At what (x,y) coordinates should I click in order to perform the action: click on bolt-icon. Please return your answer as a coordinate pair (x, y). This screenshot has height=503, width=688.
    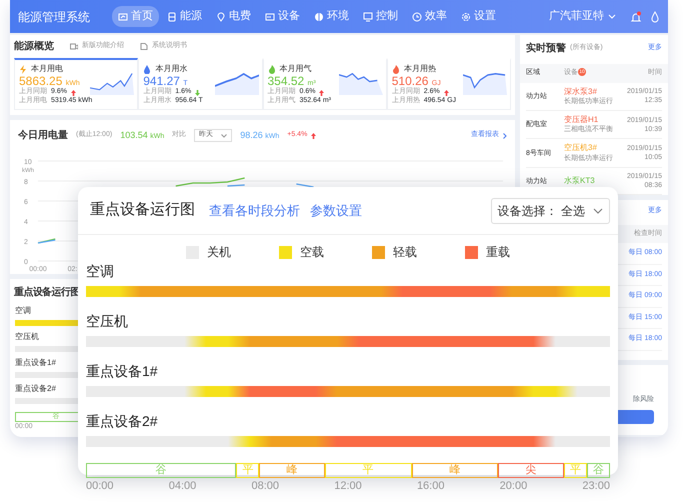
    Looking at the image, I should click on (23, 69).